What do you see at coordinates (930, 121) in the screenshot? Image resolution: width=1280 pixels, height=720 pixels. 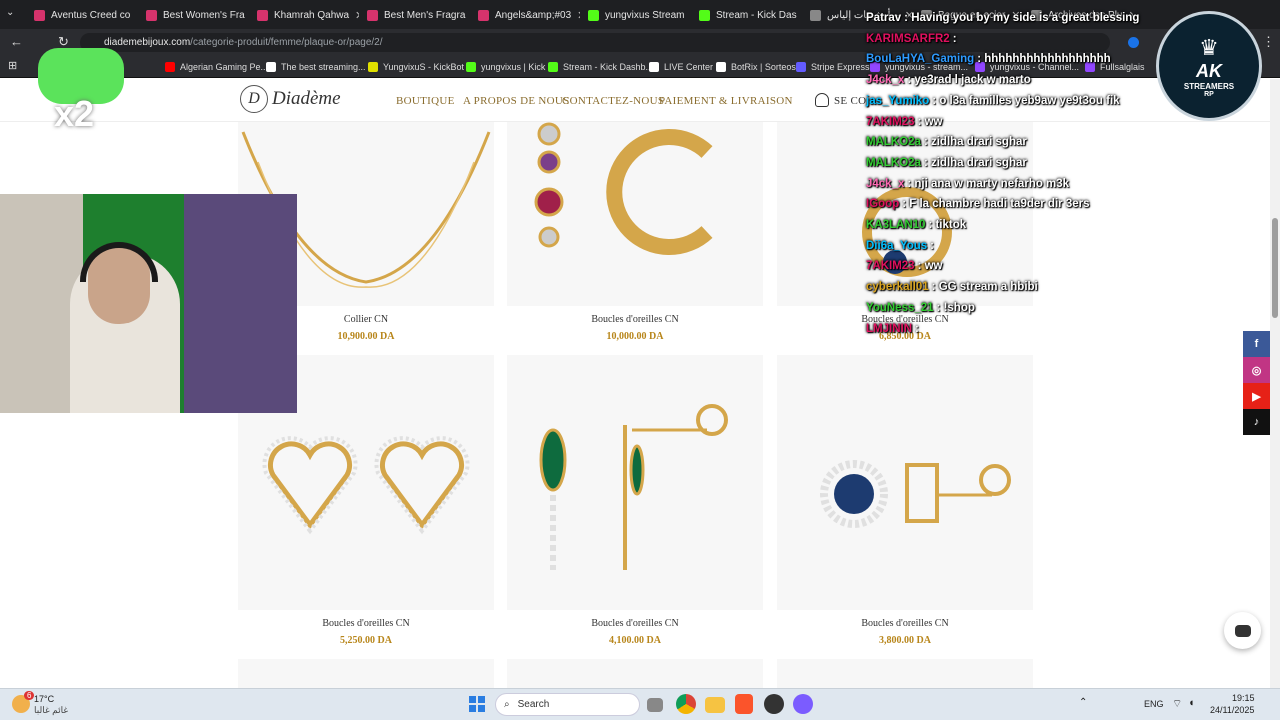 I see `chat-text: : ww` at bounding box center [930, 121].